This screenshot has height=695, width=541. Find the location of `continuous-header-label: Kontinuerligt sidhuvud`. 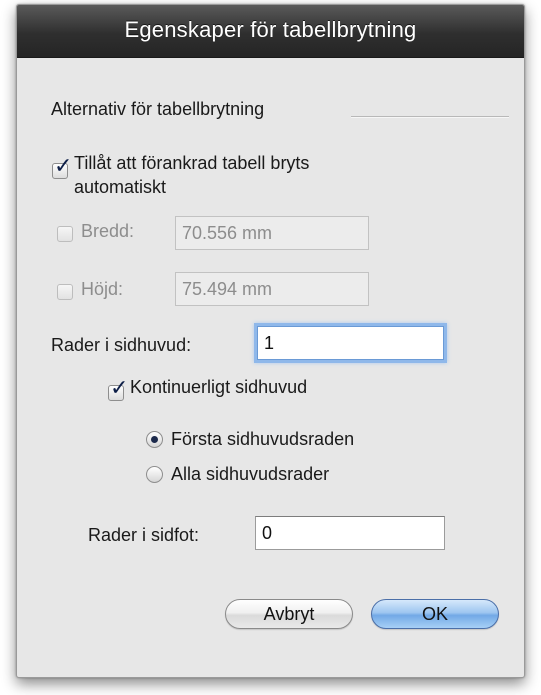

continuous-header-label: Kontinuerligt sidhuvud is located at coordinates (219, 387).